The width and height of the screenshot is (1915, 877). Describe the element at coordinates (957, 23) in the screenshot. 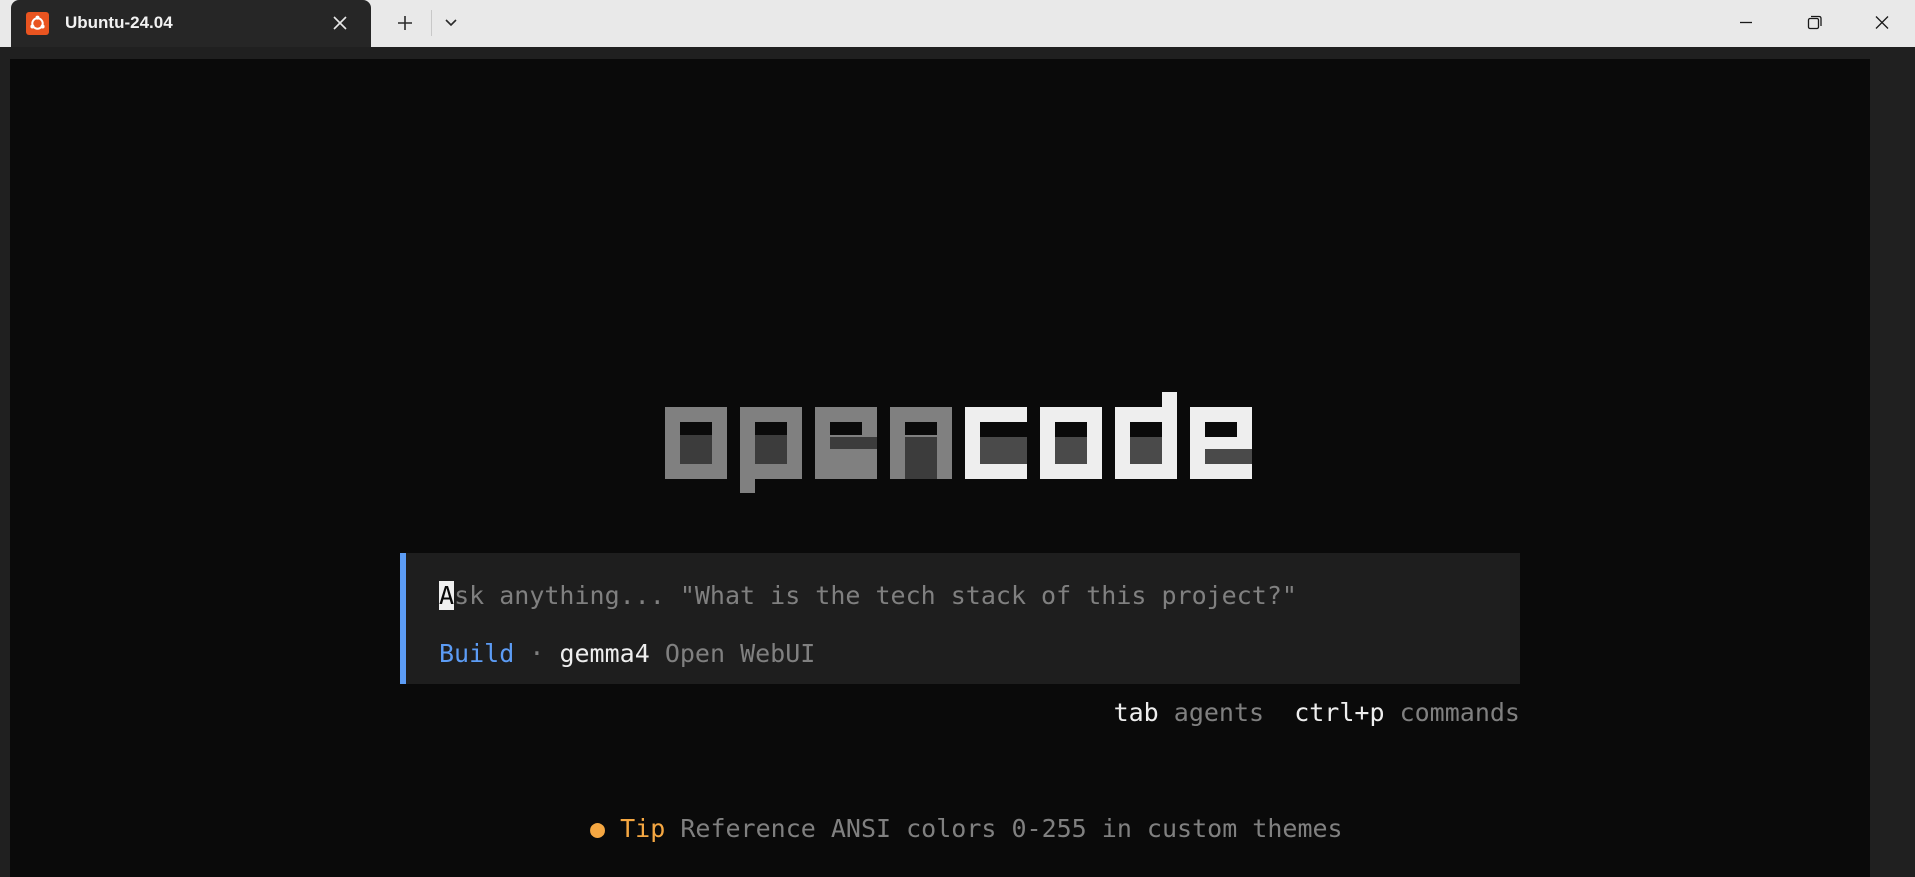

I see `title-bar: Ubuntu-24.04` at that location.